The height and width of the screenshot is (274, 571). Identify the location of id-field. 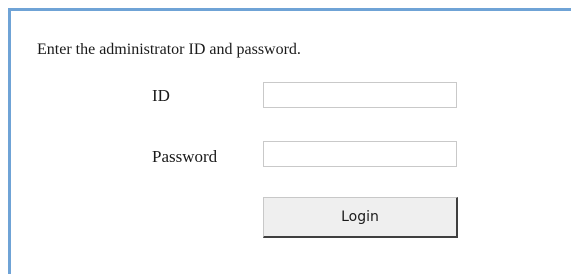
(360, 95).